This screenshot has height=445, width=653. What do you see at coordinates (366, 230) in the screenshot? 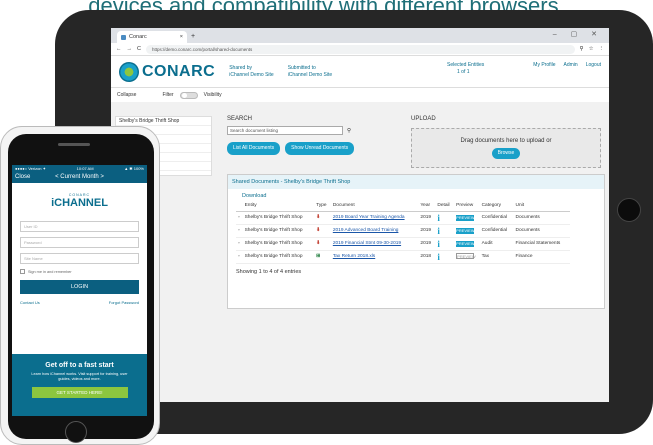
I see `document-link: 2019 Advanced Board Training` at bounding box center [366, 230].